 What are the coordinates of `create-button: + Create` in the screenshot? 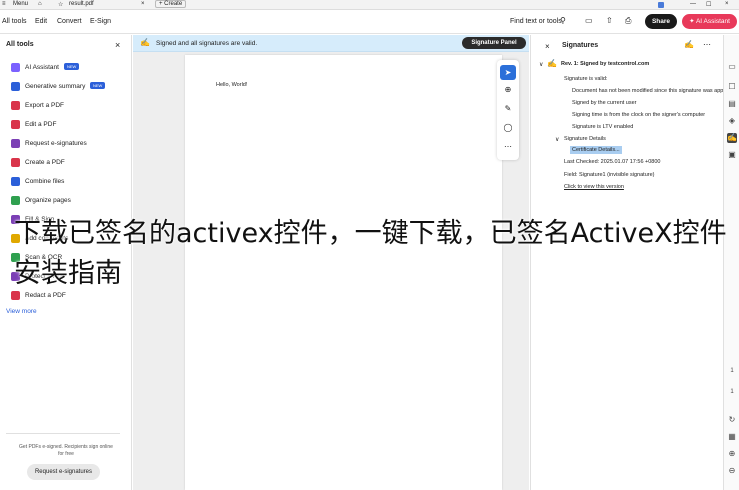 It's located at (171, 4).